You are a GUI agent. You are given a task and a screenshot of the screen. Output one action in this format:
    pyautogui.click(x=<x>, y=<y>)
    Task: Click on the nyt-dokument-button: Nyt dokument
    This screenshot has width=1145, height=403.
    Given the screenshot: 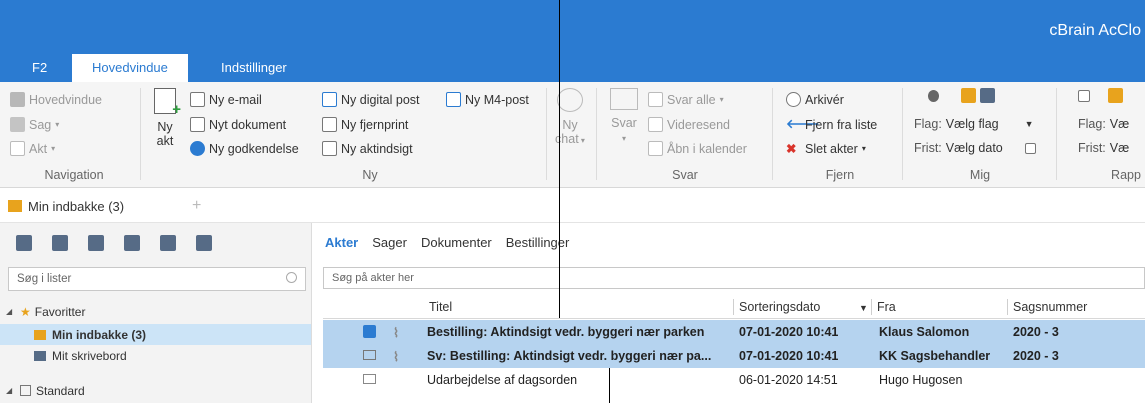 What is the action you would take?
    pyautogui.click(x=238, y=124)
    